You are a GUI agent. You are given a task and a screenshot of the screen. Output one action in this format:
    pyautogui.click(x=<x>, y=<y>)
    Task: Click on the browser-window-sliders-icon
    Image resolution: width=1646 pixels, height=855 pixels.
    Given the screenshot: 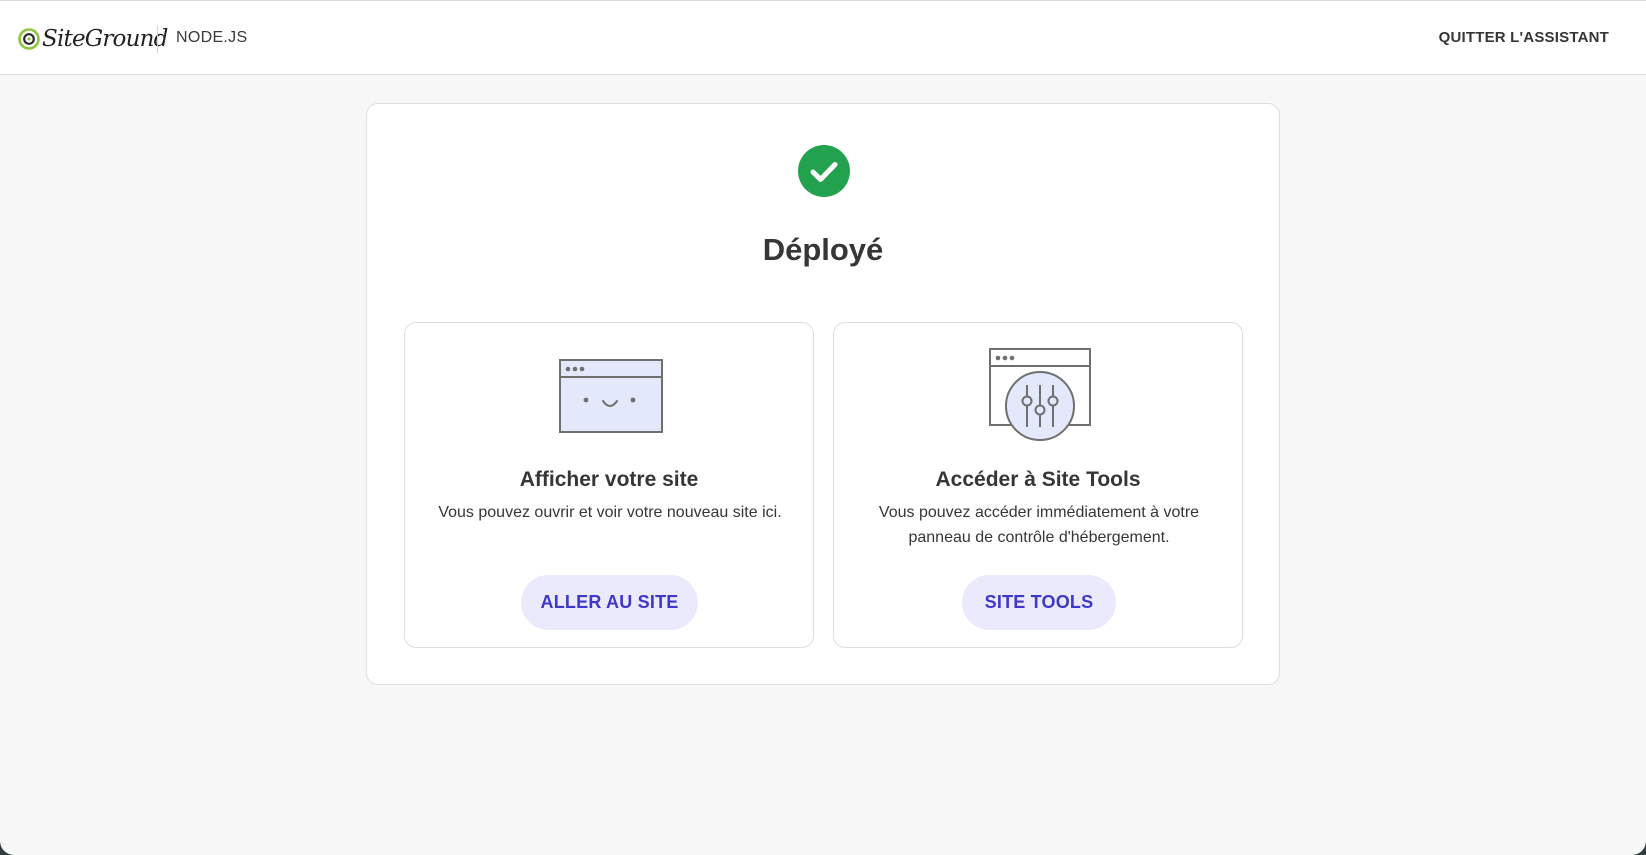 What is the action you would take?
    pyautogui.click(x=1040, y=394)
    